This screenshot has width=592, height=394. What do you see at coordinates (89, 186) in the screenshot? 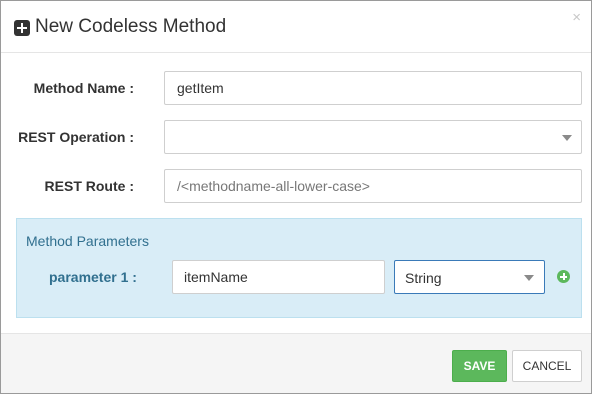
I see `rest-route-label: REST Route :` at bounding box center [89, 186].